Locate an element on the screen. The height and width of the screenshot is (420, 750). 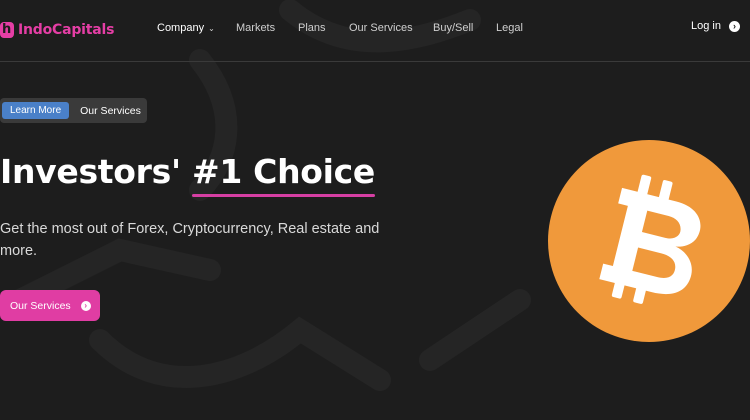
nav-item-our-services: Our Services is located at coordinates (381, 28).